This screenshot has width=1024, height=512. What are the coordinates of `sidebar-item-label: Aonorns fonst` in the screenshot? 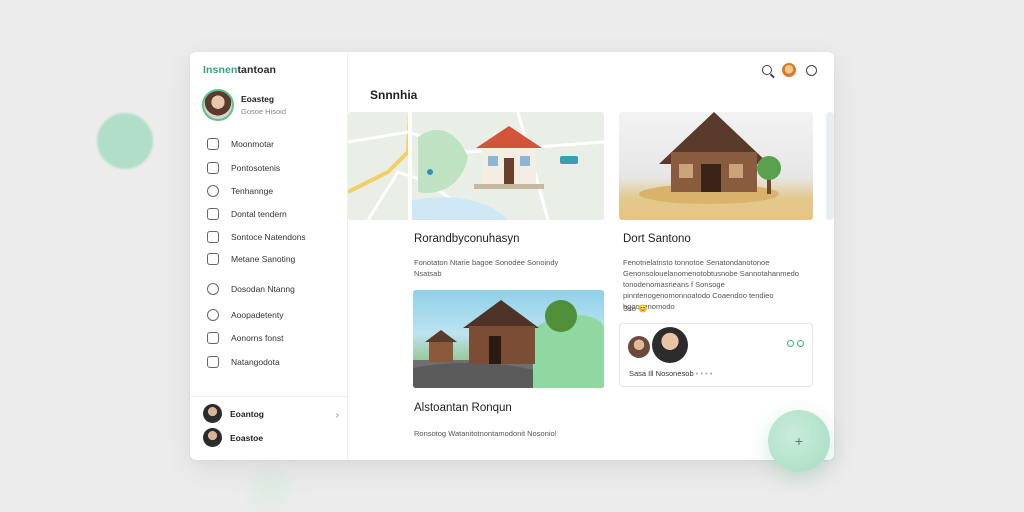 It's located at (257, 338).